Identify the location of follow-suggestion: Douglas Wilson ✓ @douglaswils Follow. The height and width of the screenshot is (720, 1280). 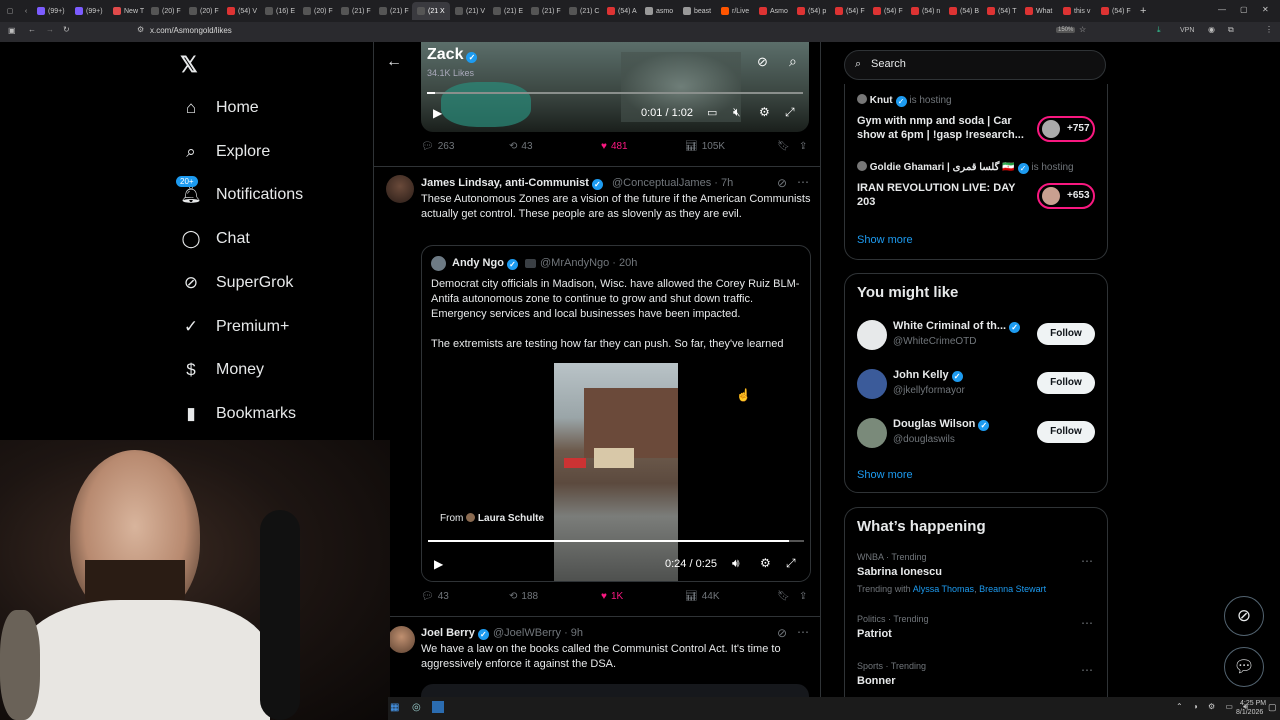
(976, 436).